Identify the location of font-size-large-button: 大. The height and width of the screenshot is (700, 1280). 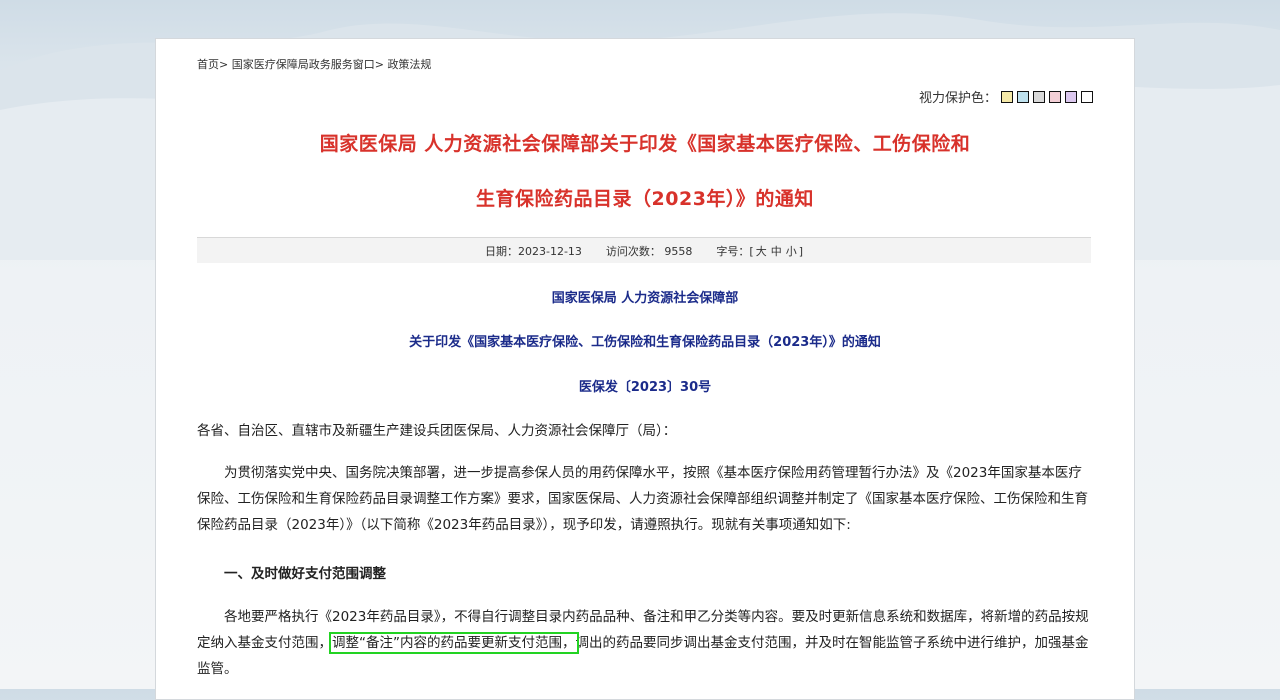
(761, 251).